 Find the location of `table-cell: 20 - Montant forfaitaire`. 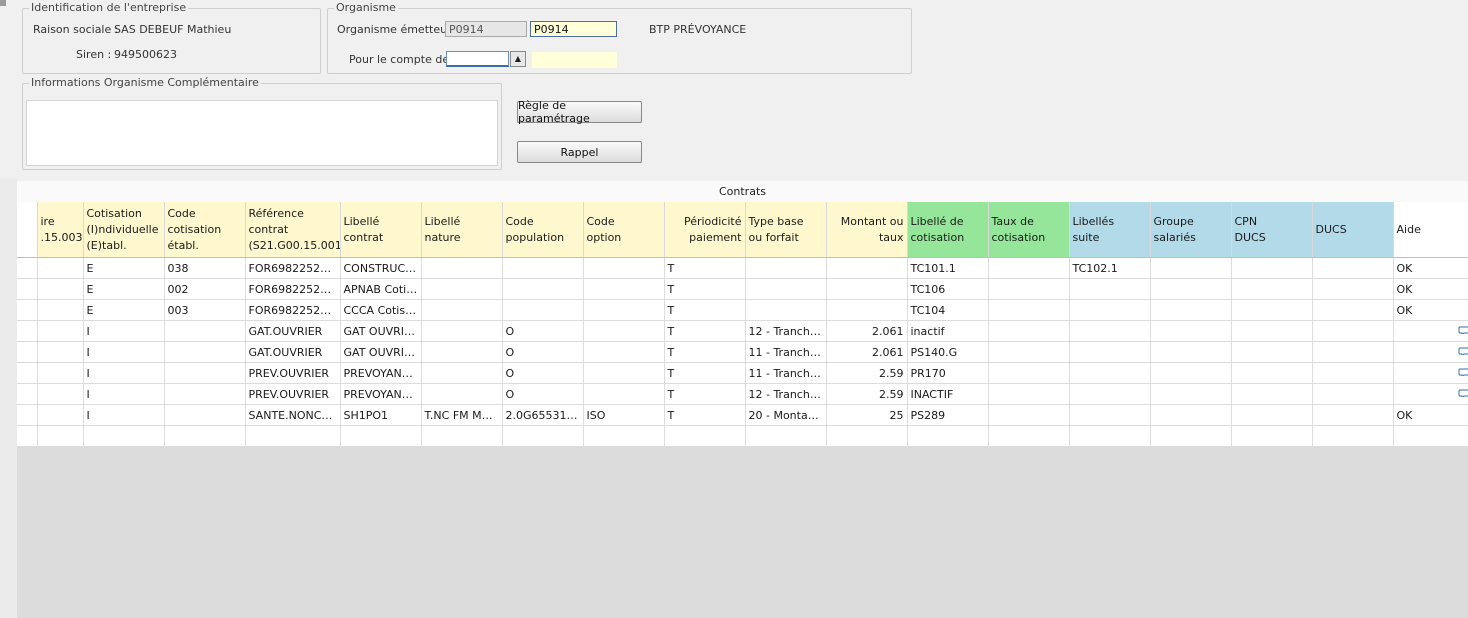

table-cell: 20 - Montant forfaitaire is located at coordinates (786, 415).